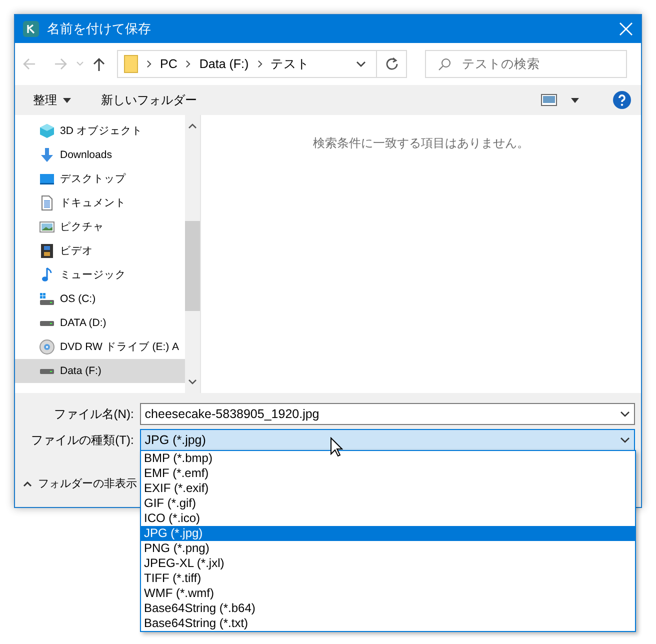  I want to click on monitor-icon, so click(47, 179).